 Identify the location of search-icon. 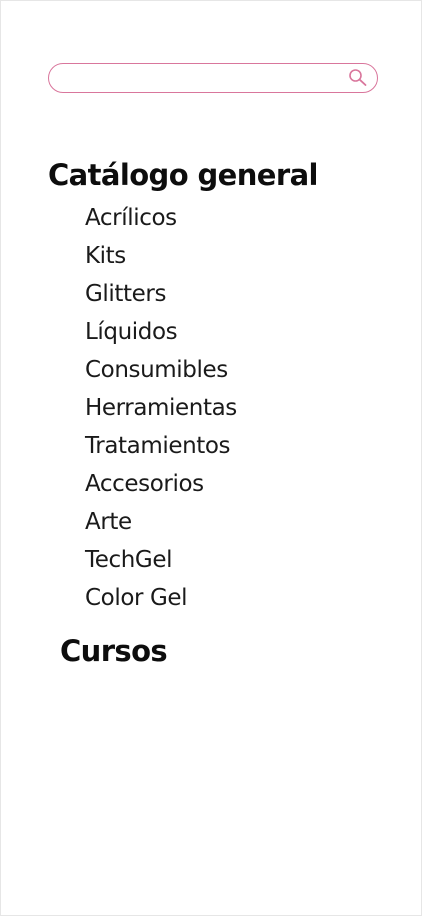
(358, 78).